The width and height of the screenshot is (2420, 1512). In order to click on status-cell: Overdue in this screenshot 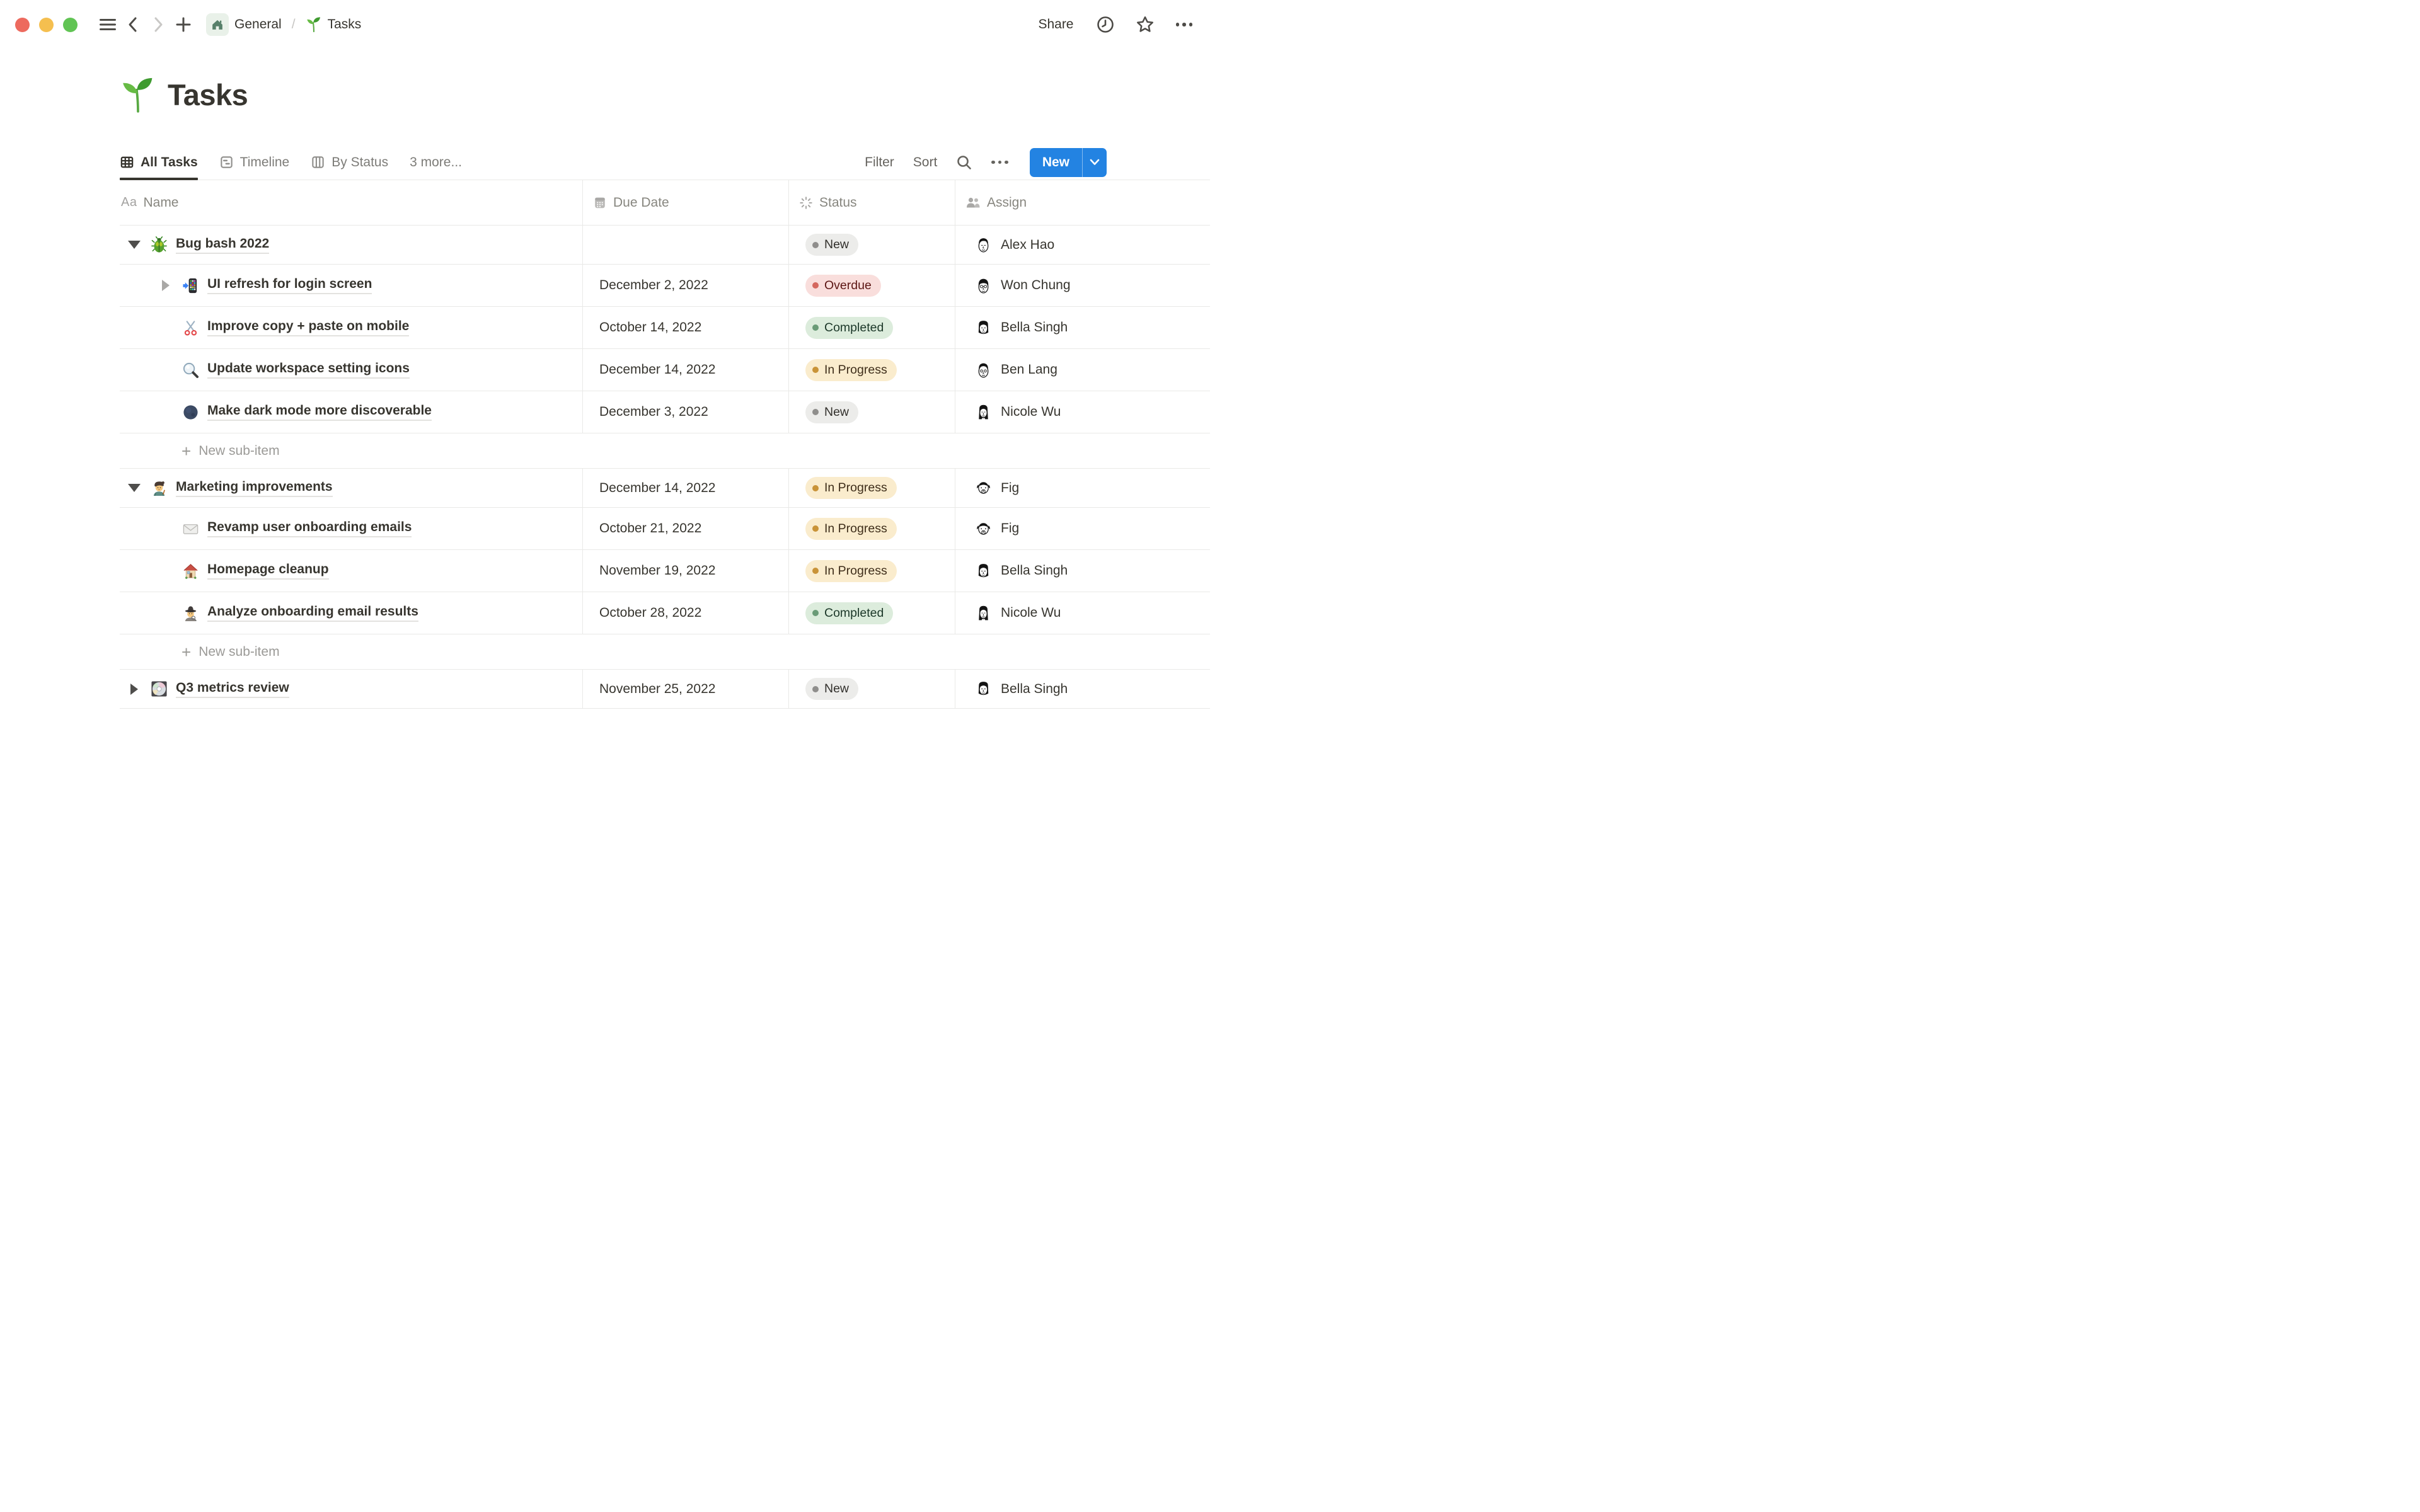, I will do `click(872, 285)`.